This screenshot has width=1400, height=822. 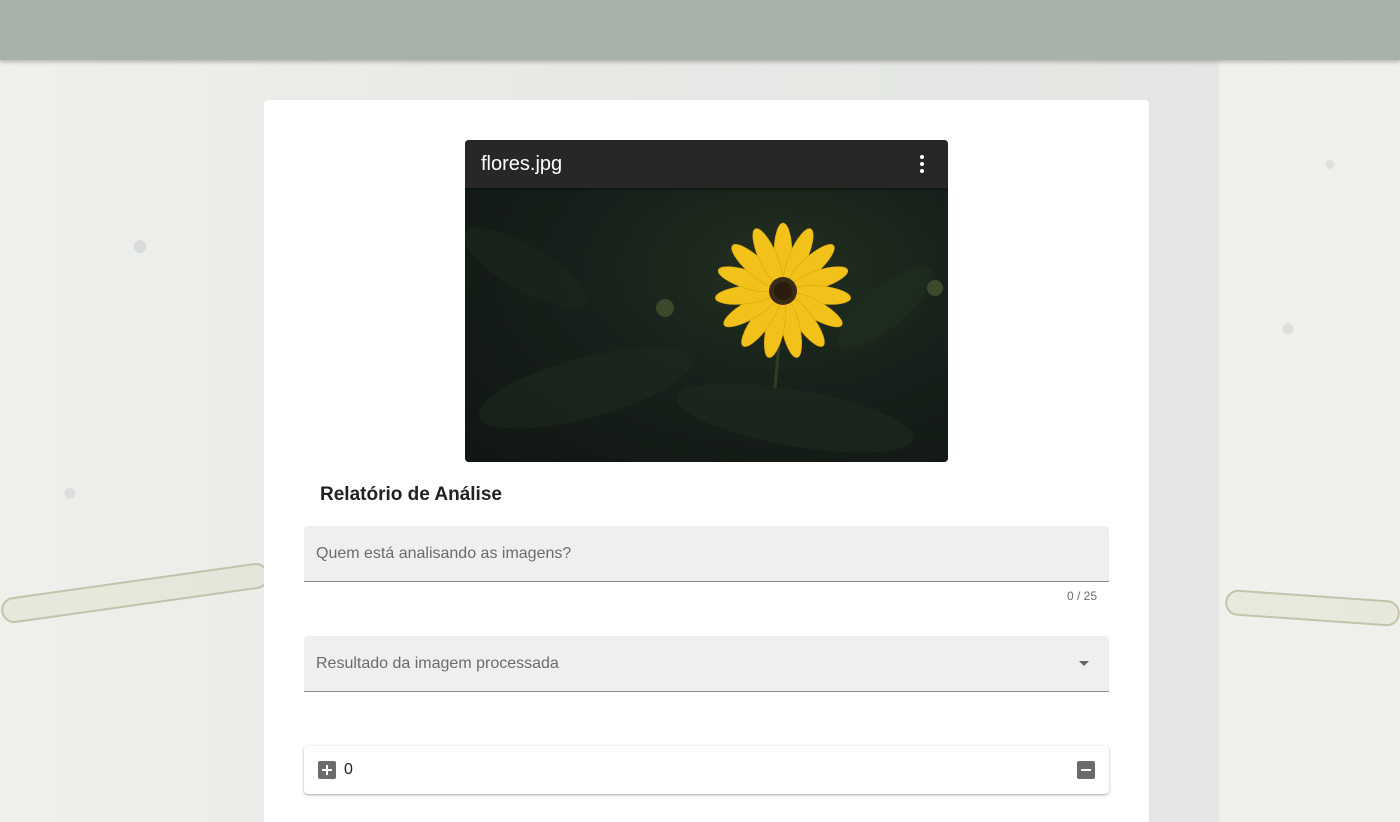 What do you see at coordinates (706, 554) in the screenshot?
I see `analyst-name-input: Quem está analisando as imagens?` at bounding box center [706, 554].